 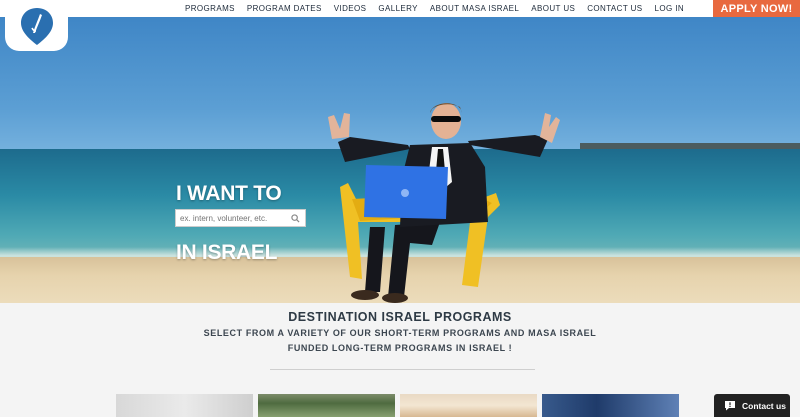 I want to click on apply-now-button: APPLY NOW!, so click(x=756, y=8).